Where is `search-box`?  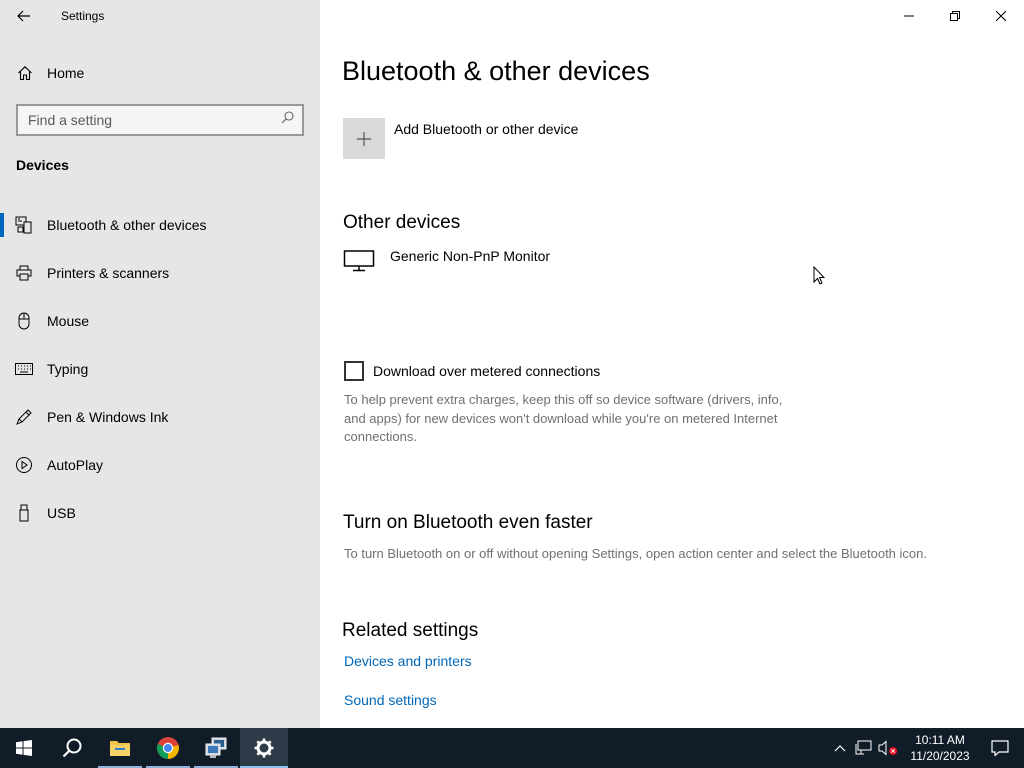
search-box is located at coordinates (160, 120).